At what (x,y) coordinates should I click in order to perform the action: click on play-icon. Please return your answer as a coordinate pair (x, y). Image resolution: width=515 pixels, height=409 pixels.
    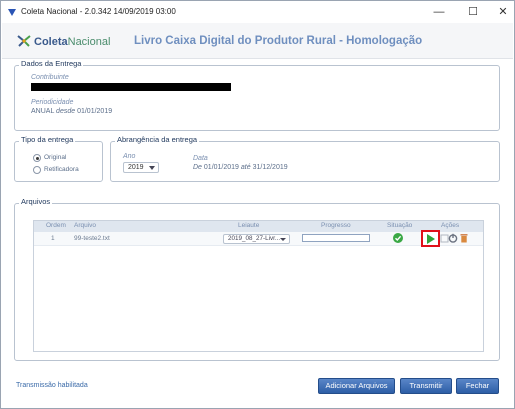
    Looking at the image, I should click on (431, 239).